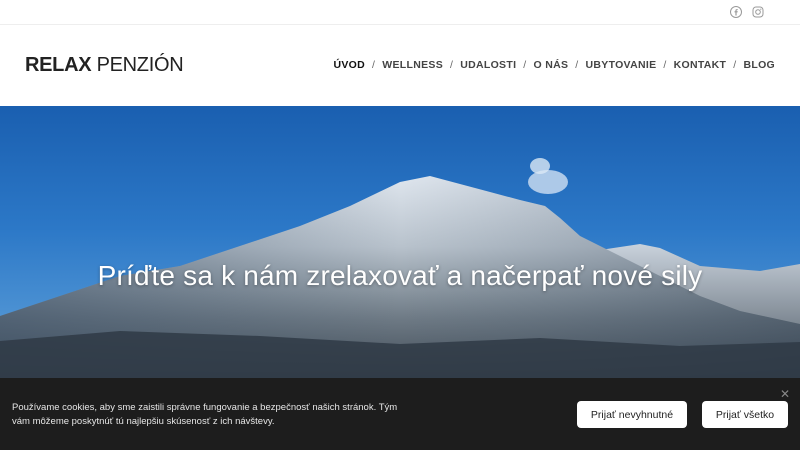  I want to click on nav-item-kontakt: KONTAKT, so click(700, 65).